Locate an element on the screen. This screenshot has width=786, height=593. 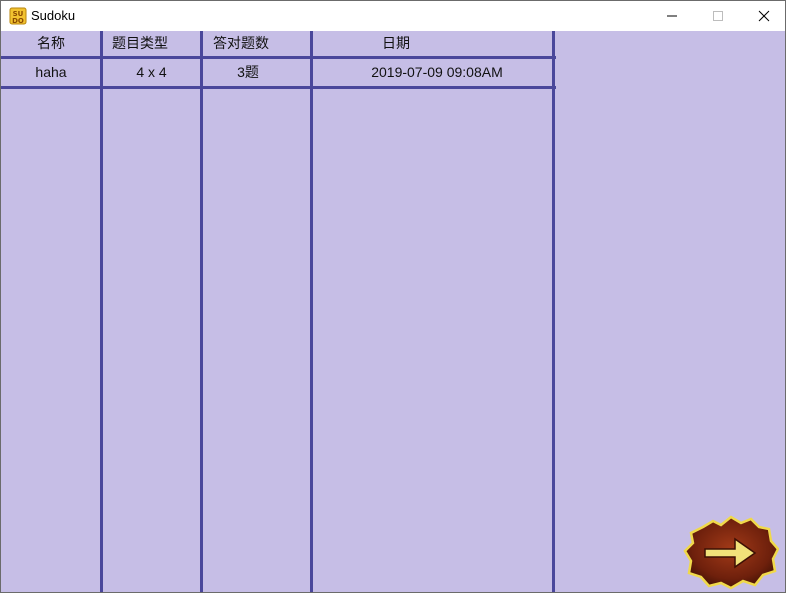
minimize-icon is located at coordinates (672, 16).